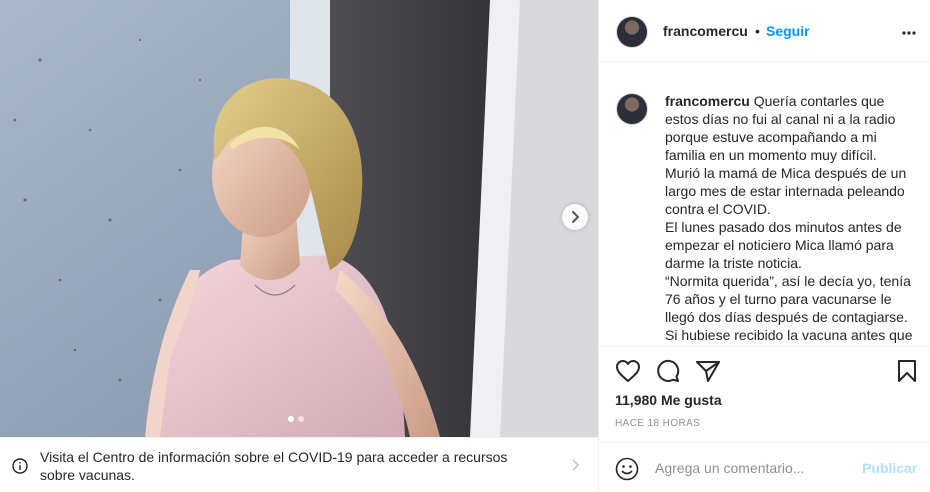 This screenshot has height=492, width=930. What do you see at coordinates (755, 468) in the screenshot?
I see `comment-input` at bounding box center [755, 468].